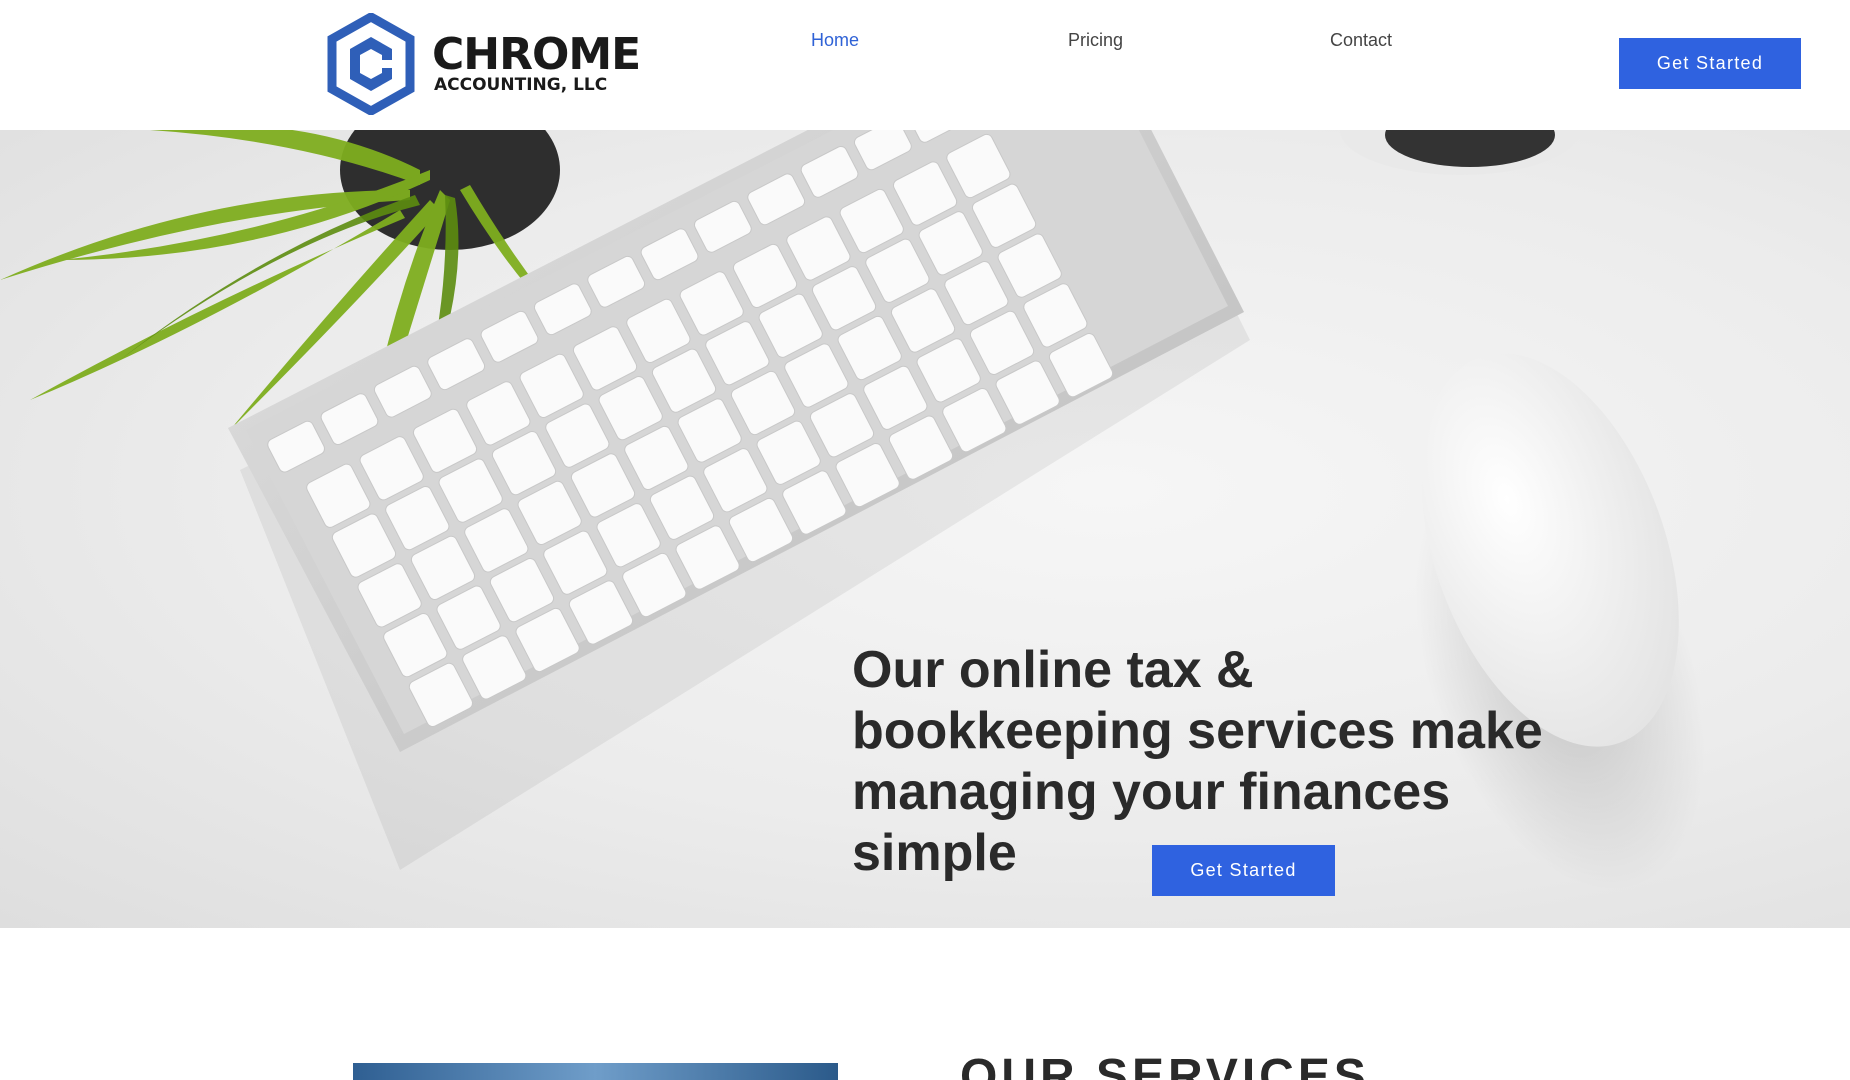 Image resolution: width=1850 pixels, height=1080 pixels. What do you see at coordinates (835, 40) in the screenshot?
I see `nav-link-home: Home` at bounding box center [835, 40].